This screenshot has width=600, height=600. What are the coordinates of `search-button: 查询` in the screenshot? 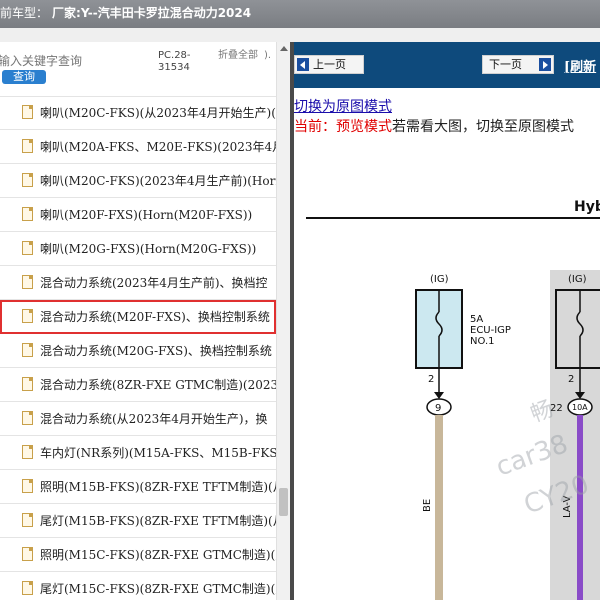 It's located at (24, 77).